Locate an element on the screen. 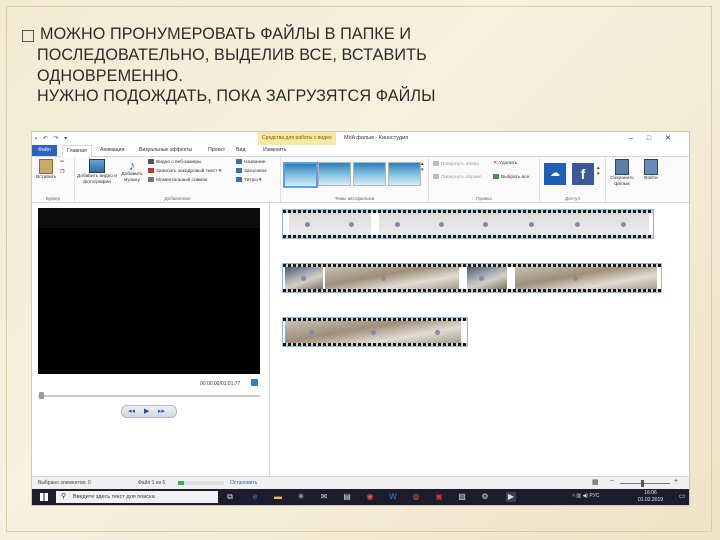 The width and height of the screenshot is (720, 540). photos-icon: ▨ is located at coordinates (462, 497).